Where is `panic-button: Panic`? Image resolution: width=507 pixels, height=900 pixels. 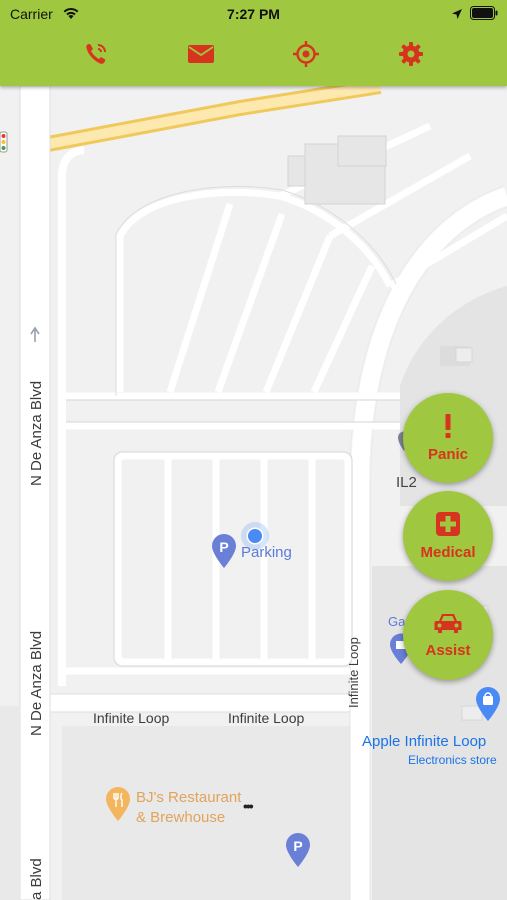
panic-button: Panic is located at coordinates (448, 438).